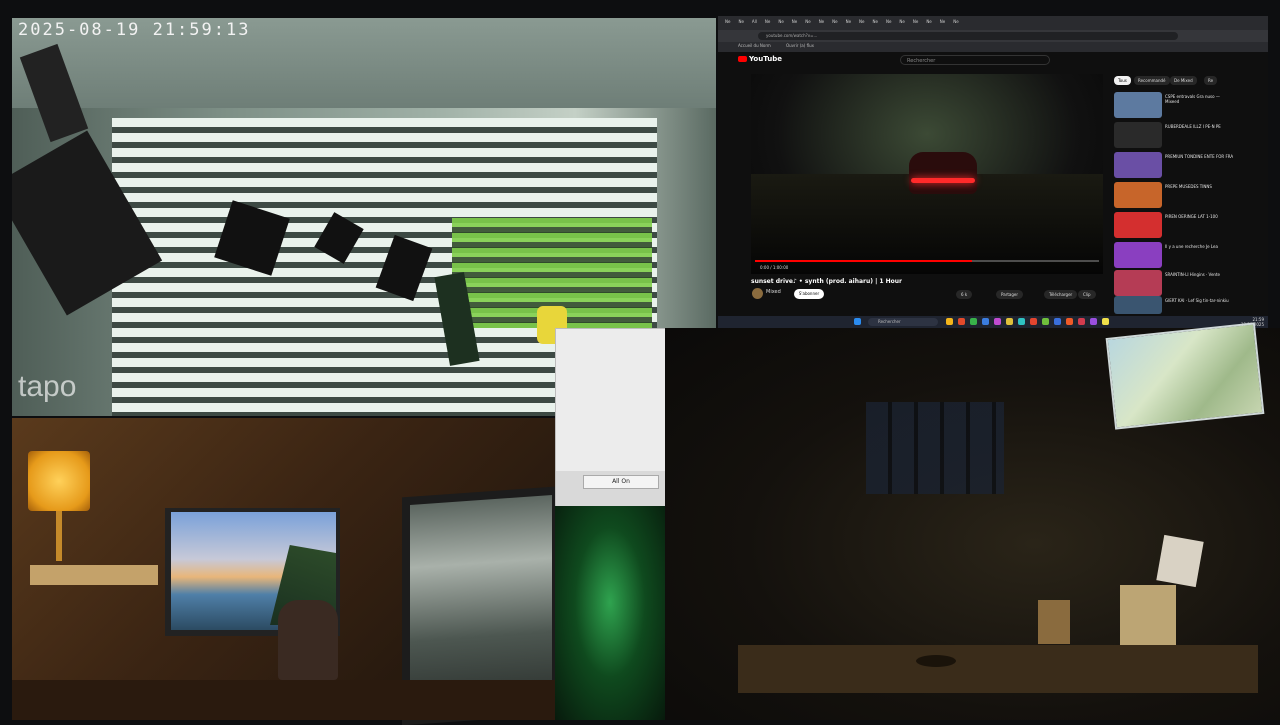 The height and width of the screenshot is (725, 1280). Describe the element at coordinates (742, 59) in the screenshot. I see `youtube-play-icon` at that location.